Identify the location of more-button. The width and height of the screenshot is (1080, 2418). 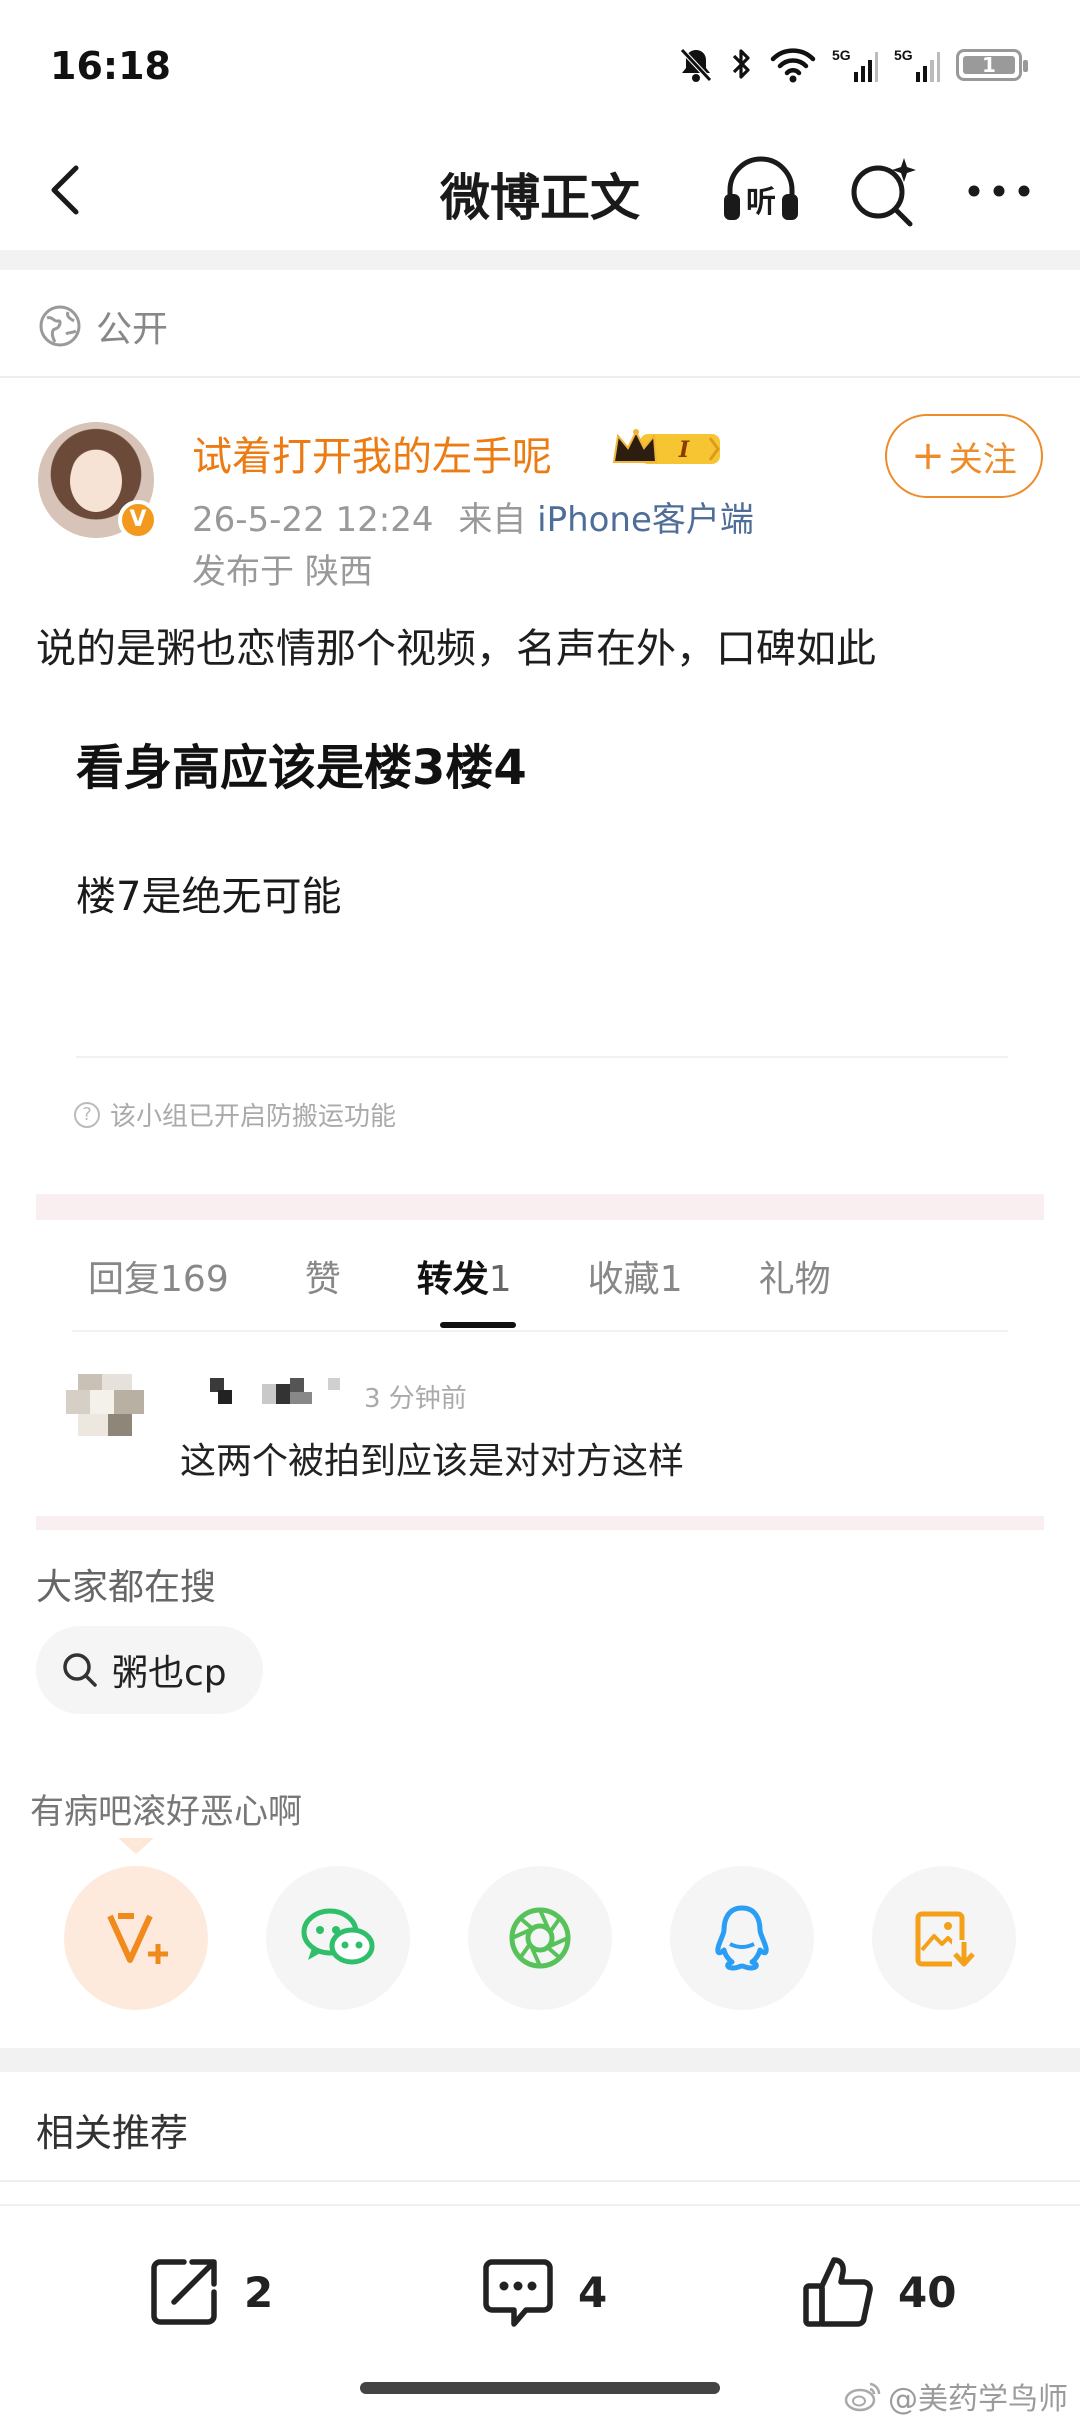
(999, 191).